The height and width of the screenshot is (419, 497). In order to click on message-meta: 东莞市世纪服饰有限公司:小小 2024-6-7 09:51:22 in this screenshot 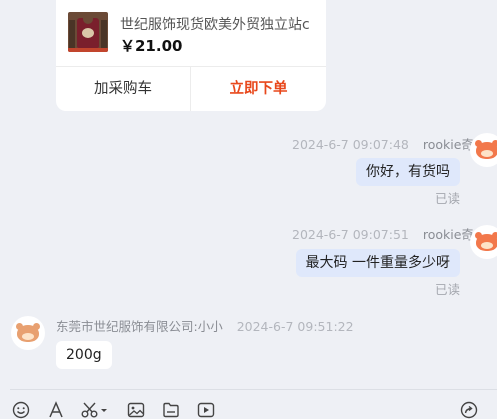, I will do `click(205, 325)`.